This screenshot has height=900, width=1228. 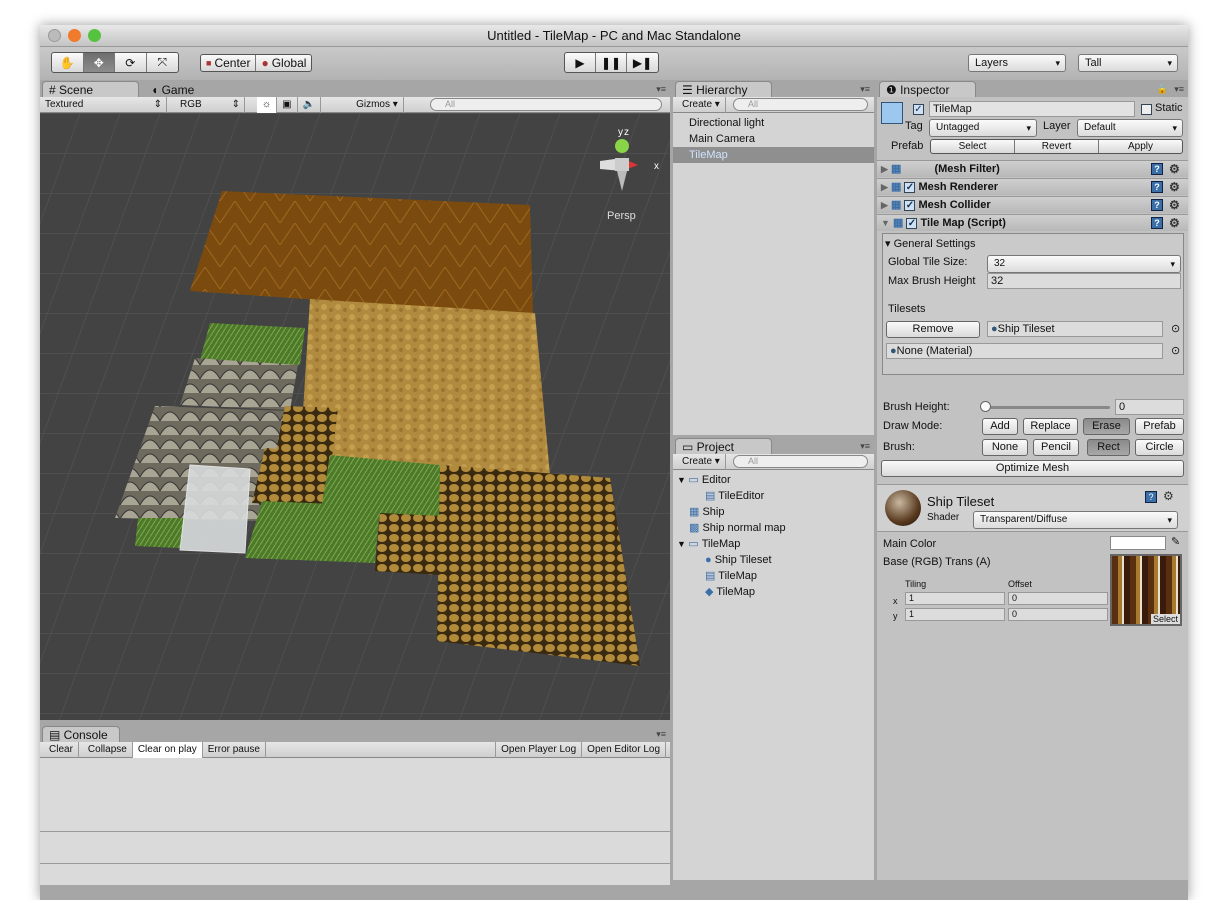 I want to click on zoom-window-button, so click(x=94, y=35).